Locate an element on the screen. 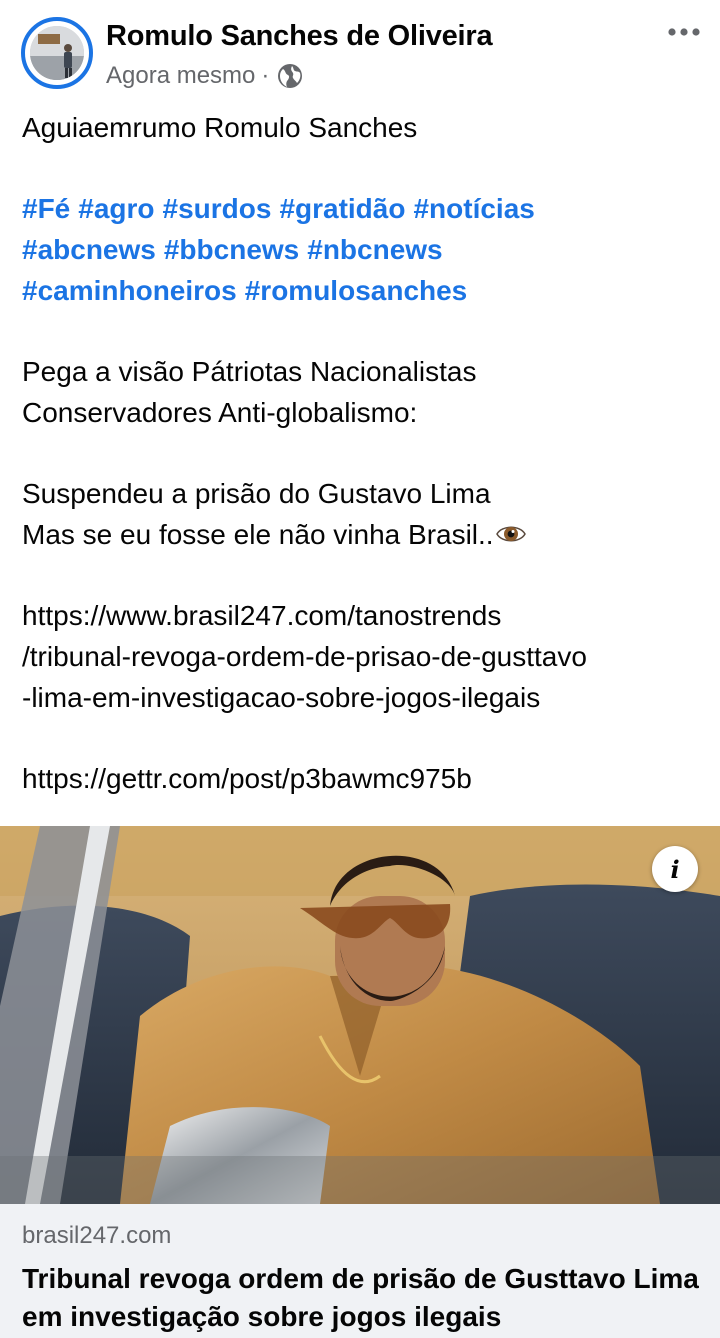  hashtag-line: #abcnews #bbcnews #nbcnews is located at coordinates (362, 250).